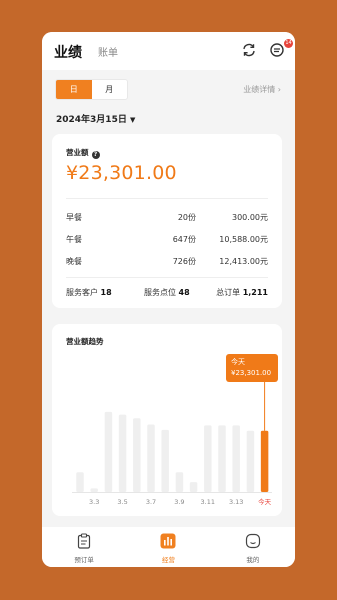  I want to click on chart-bar-3.8, so click(165, 460).